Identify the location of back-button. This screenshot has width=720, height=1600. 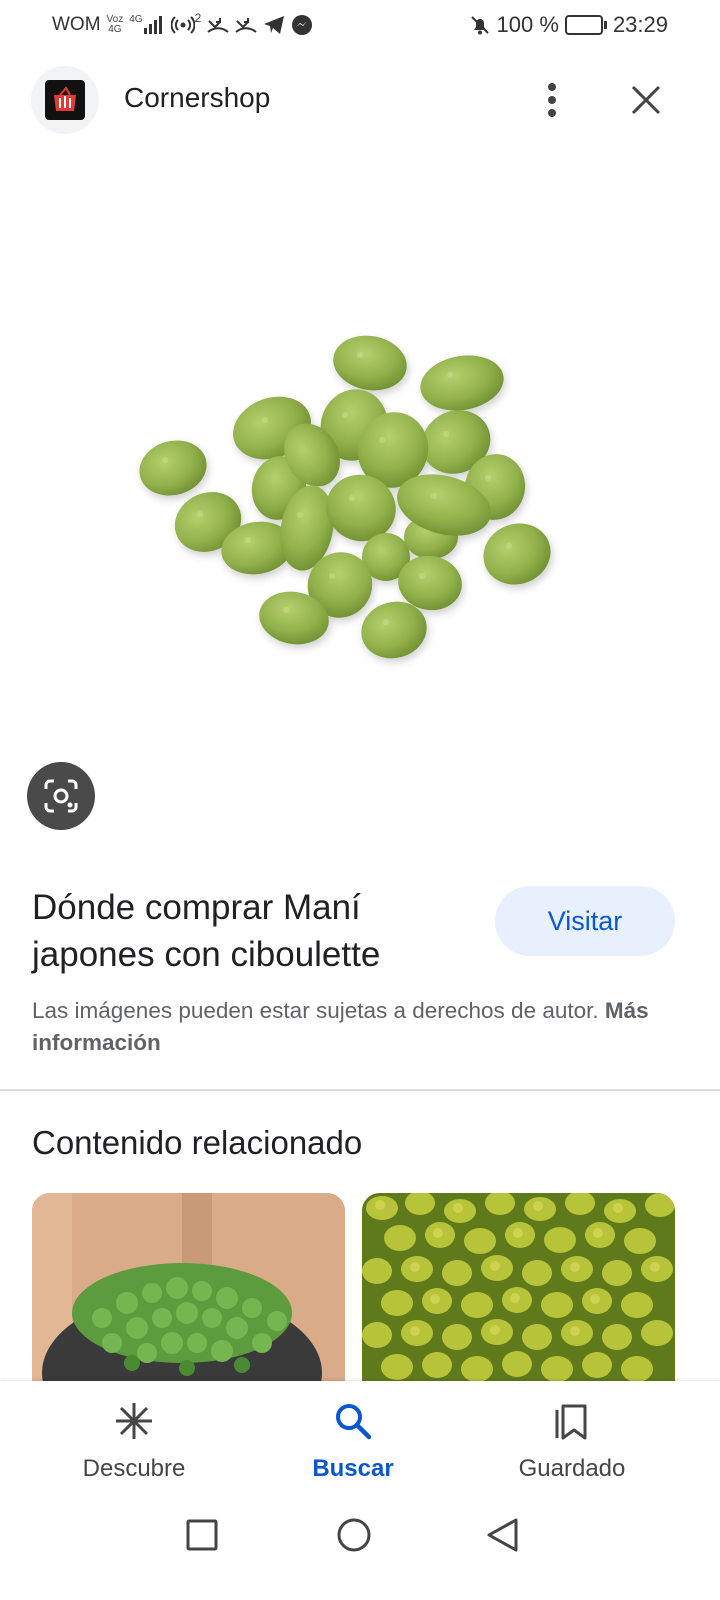
(502, 1535).